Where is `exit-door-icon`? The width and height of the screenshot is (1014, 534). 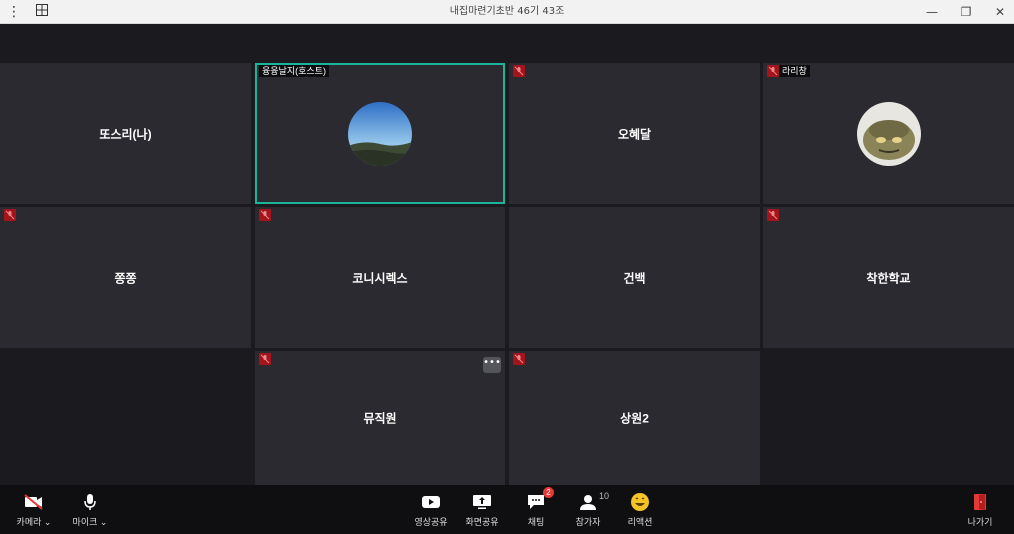 exit-door-icon is located at coordinates (980, 502).